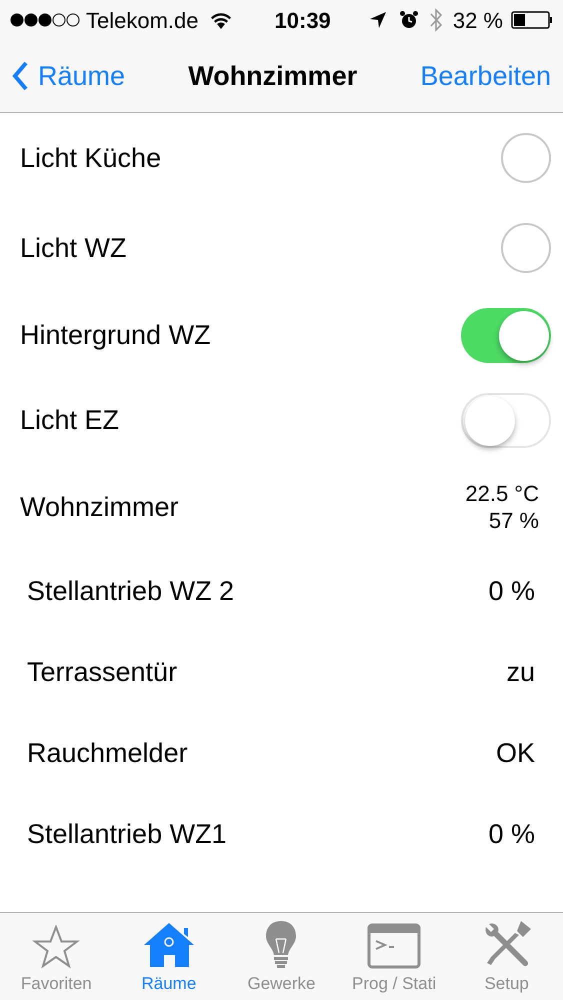  What do you see at coordinates (102, 673) in the screenshot?
I see `row-label: Terrassentür` at bounding box center [102, 673].